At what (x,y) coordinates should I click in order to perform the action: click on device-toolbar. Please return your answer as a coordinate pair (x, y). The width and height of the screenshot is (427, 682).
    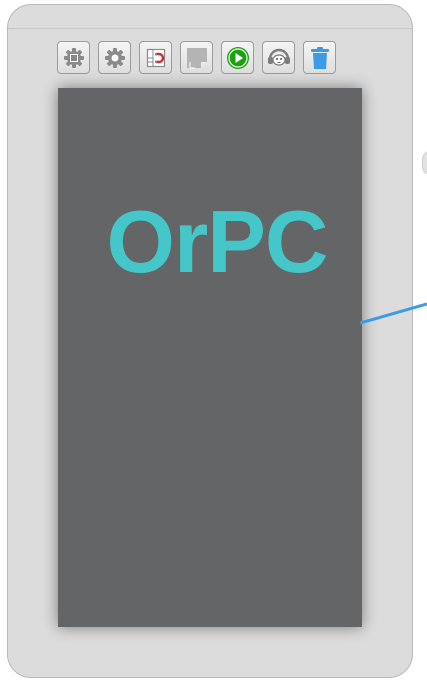
    Looking at the image, I should click on (196, 57).